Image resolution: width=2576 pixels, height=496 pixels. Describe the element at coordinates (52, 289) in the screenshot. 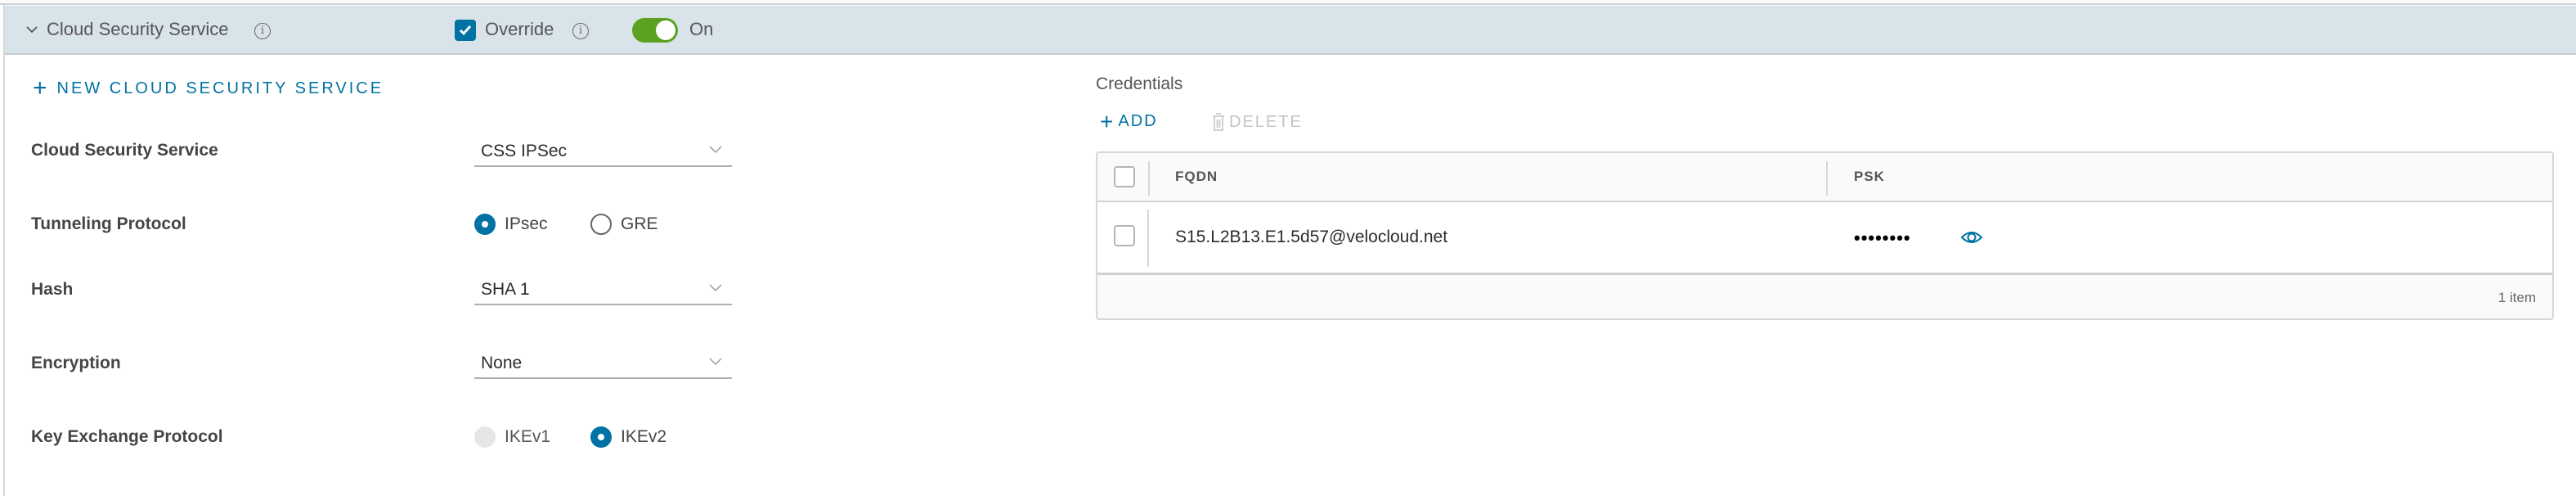

I see `hash-label: Hash` at that location.